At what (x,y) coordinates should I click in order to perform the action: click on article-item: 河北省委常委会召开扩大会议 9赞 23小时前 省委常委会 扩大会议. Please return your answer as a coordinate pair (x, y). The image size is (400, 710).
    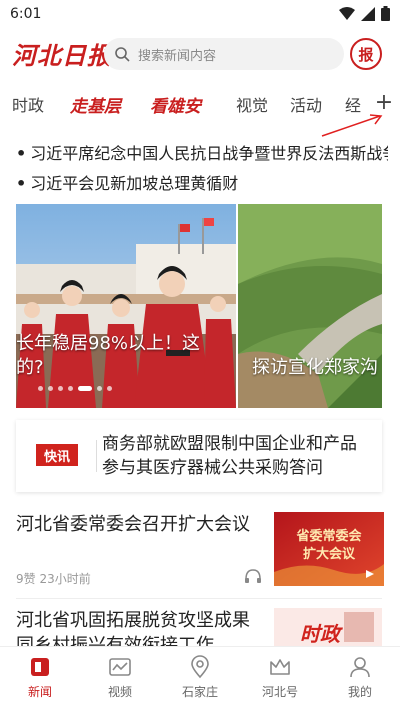
    Looking at the image, I should click on (200, 552).